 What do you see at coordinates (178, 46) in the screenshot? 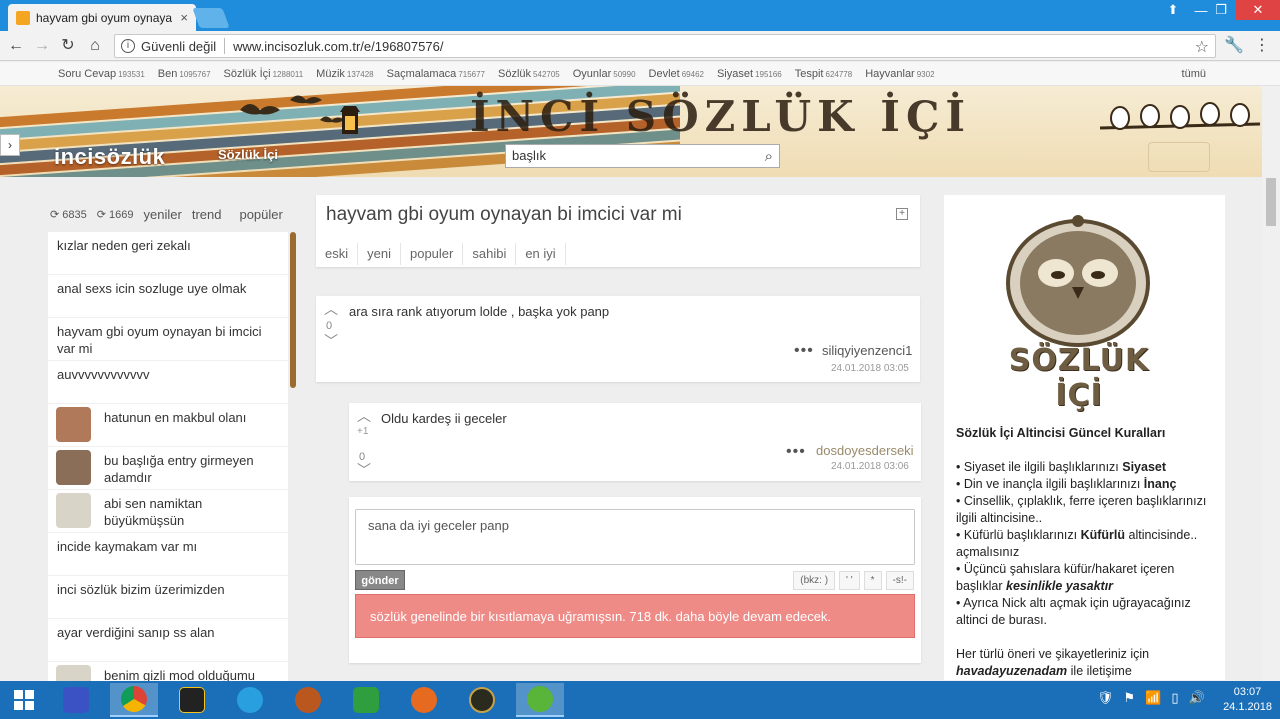
I see `security-label: Güvenli değil` at bounding box center [178, 46].